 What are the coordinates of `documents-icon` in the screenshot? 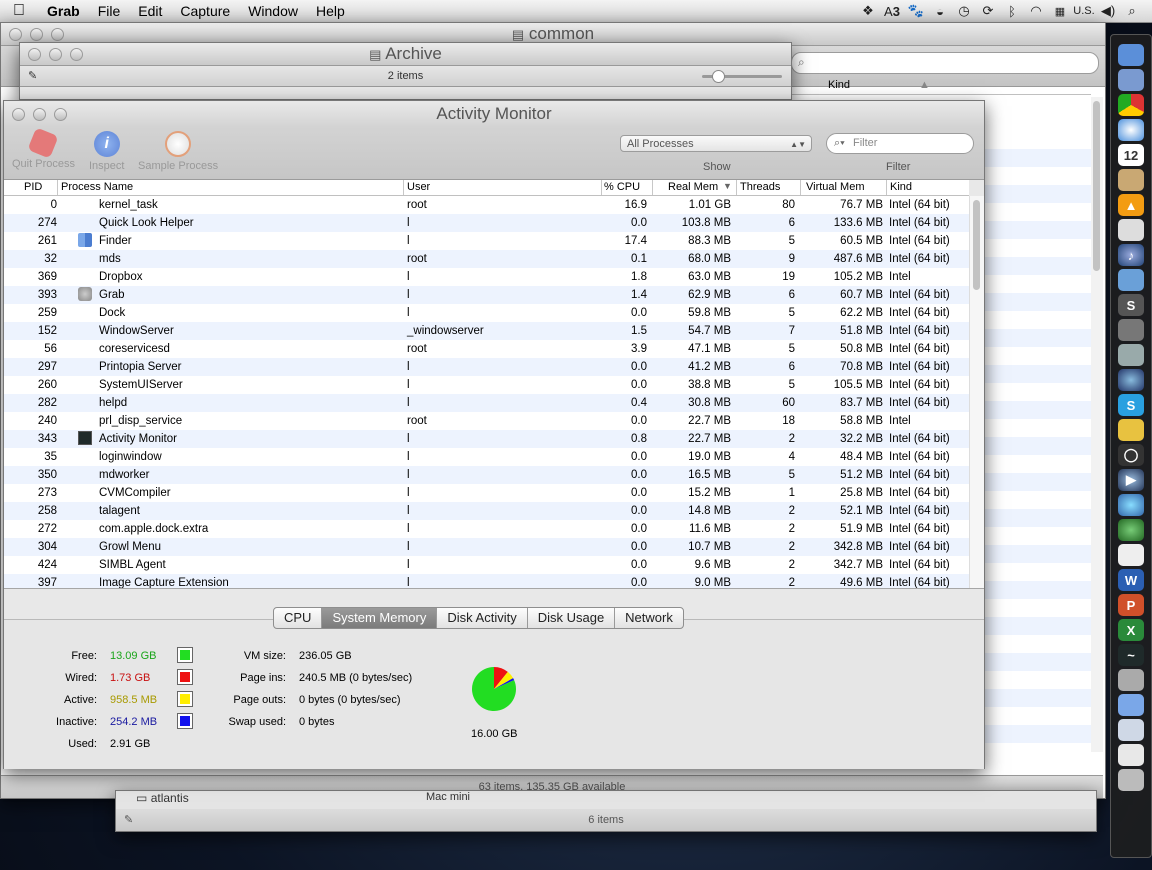 It's located at (1131, 755).